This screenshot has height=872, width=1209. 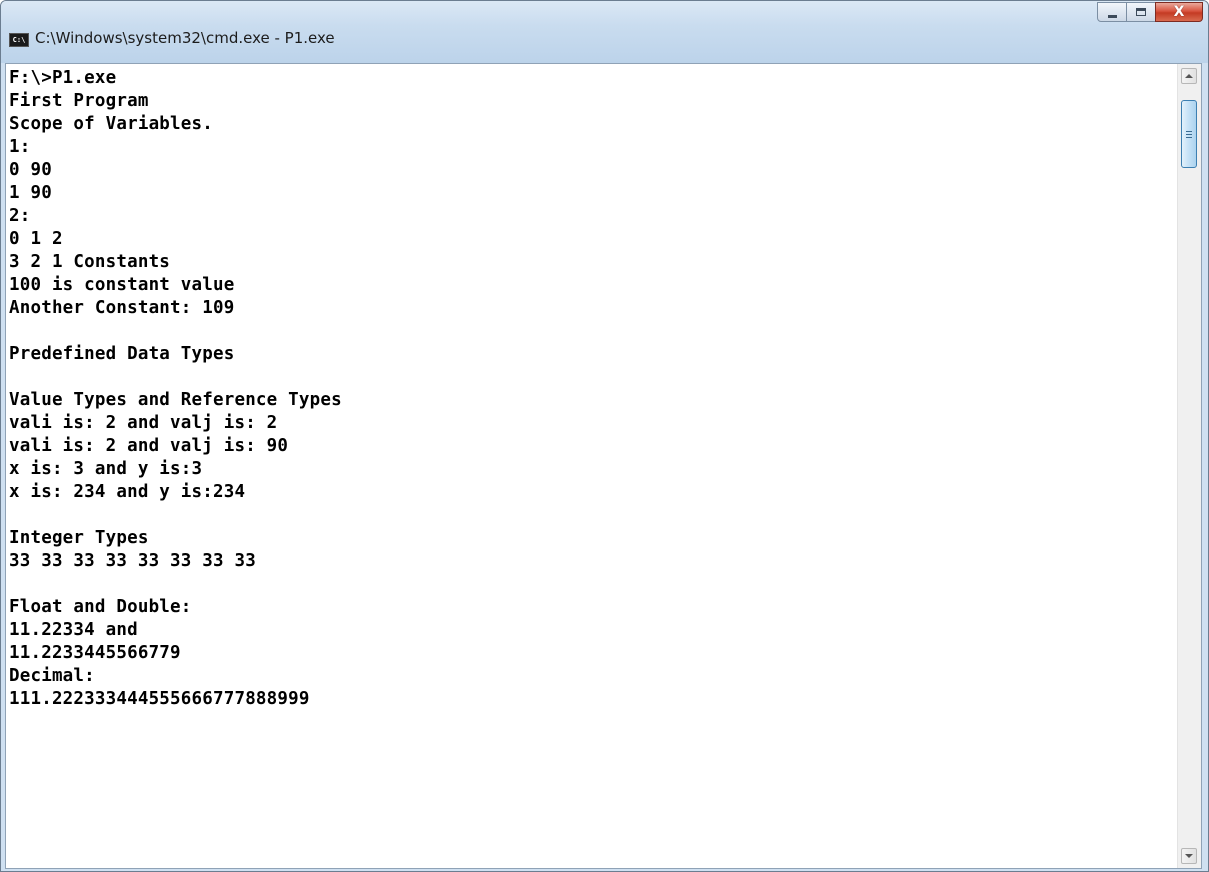 I want to click on scroll-up-button, so click(x=1189, y=76).